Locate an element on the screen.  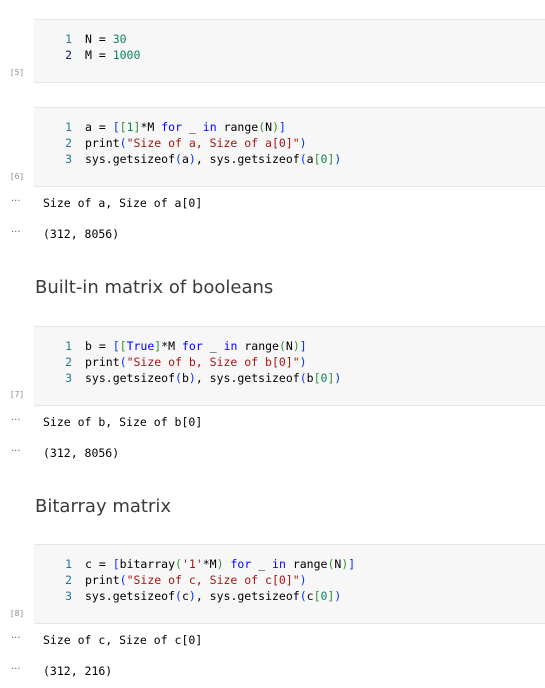
cell-output: Size of b, Size of b[0] is located at coordinates (123, 422).